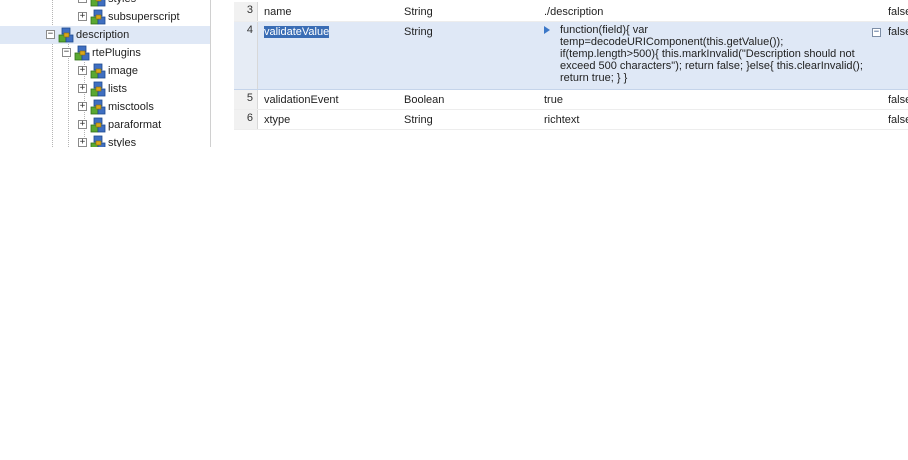 The width and height of the screenshot is (908, 460). I want to click on row-number: 5, so click(246, 99).